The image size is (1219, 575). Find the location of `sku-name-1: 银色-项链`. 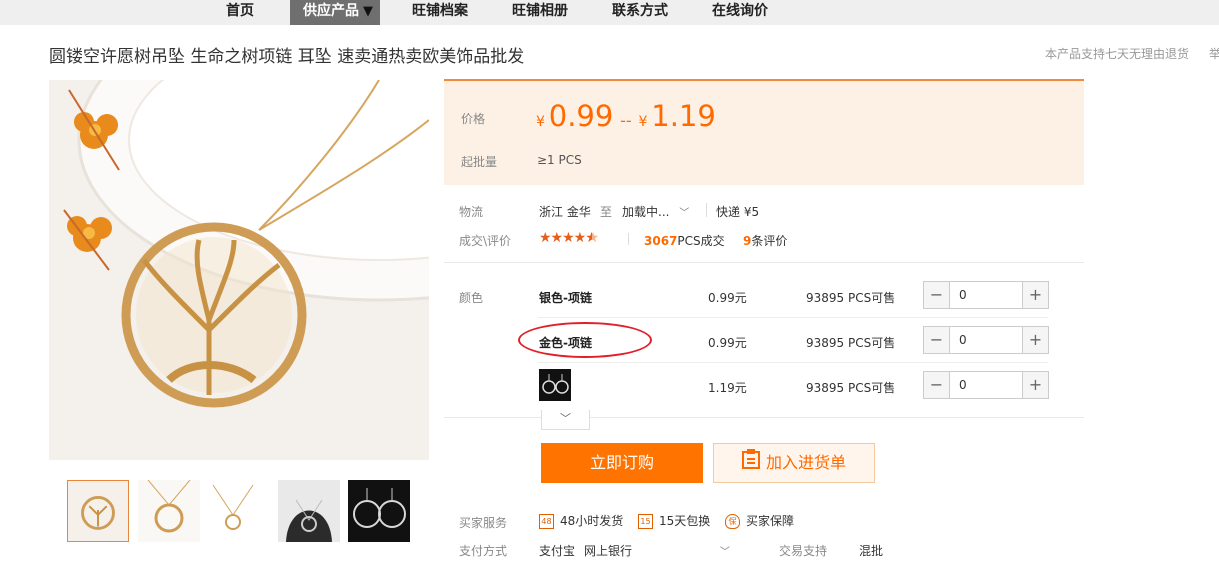

sku-name-1: 银色-项链 is located at coordinates (565, 297).